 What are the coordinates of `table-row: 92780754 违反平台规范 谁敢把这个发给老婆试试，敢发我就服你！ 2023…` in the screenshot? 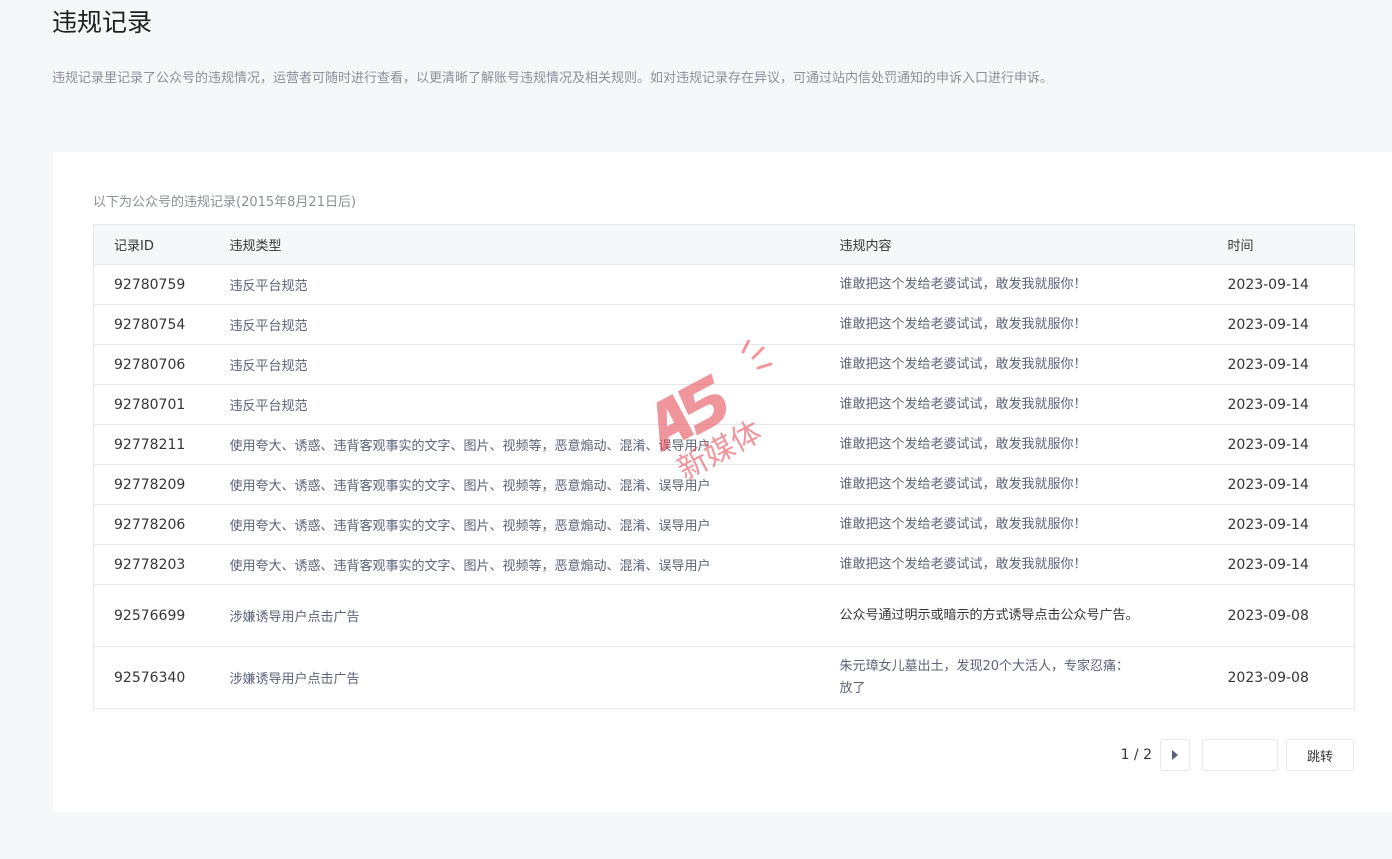 It's located at (724, 324).